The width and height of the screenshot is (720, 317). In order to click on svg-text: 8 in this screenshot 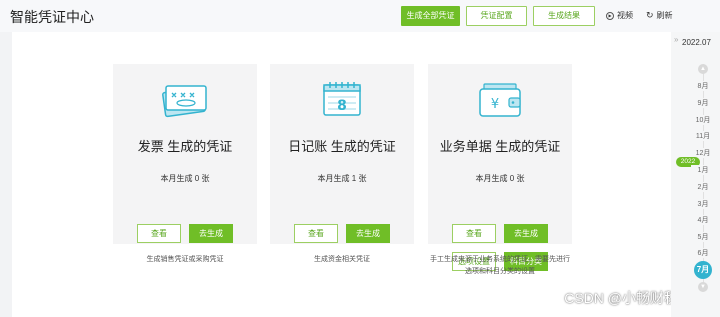, I will do `click(342, 106)`.